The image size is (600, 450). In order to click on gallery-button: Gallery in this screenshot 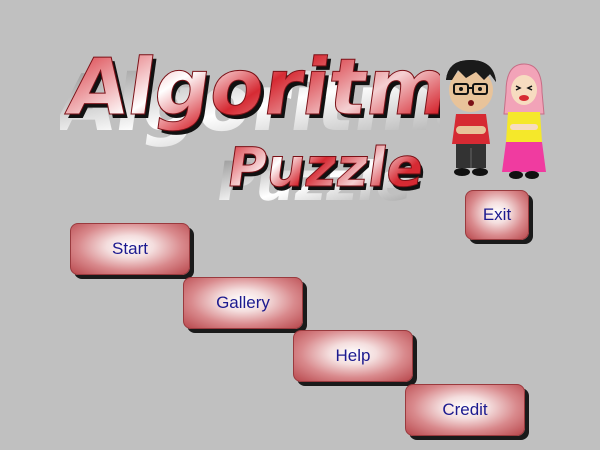, I will do `click(243, 303)`.